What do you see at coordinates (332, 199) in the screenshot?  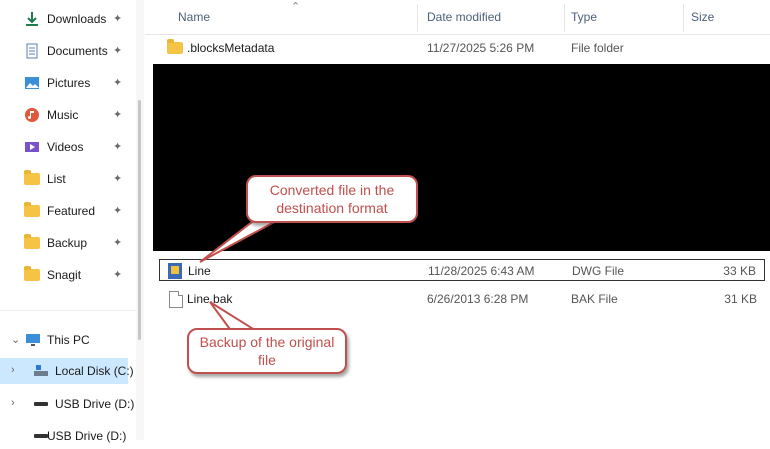 I see `callout-converted-file: Converted file in the destination format` at bounding box center [332, 199].